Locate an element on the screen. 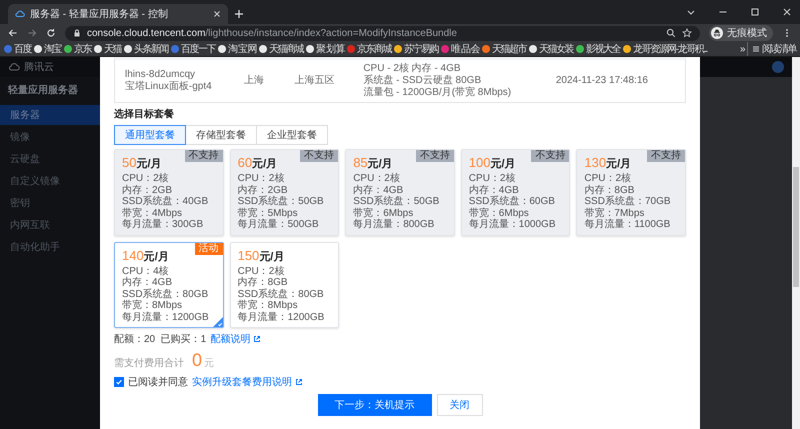  bookmark-link: 京东 is located at coordinates (77, 49).